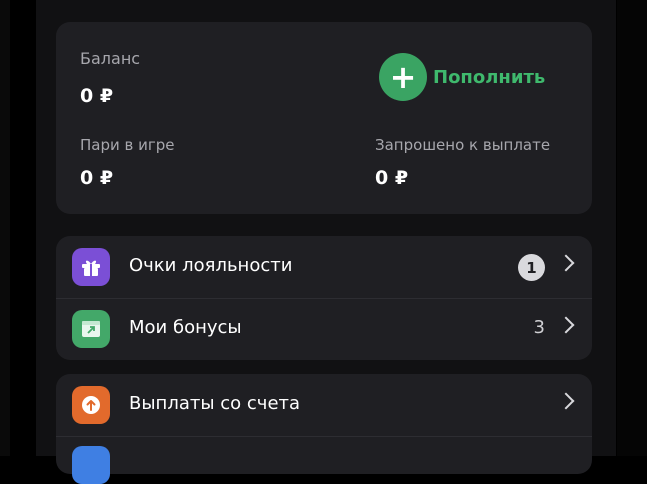  Describe the element at coordinates (91, 267) in the screenshot. I see `gift-icon` at that location.